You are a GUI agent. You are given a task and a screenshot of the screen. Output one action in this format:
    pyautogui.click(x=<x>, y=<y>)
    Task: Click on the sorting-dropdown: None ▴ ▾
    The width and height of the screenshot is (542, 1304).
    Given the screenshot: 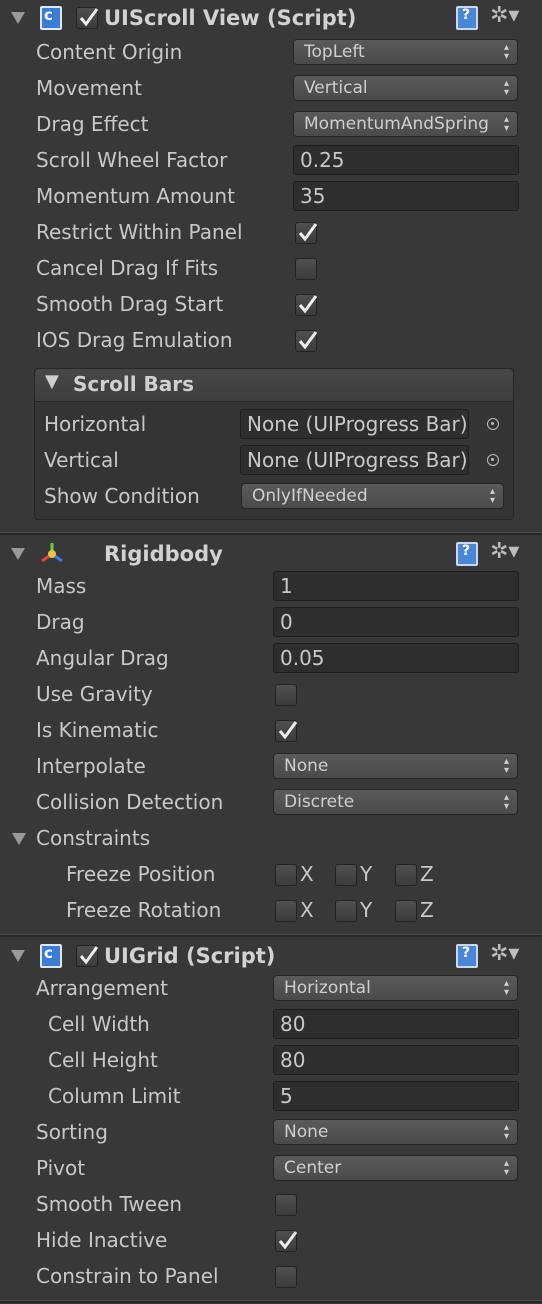 What is the action you would take?
    pyautogui.click(x=395, y=1132)
    